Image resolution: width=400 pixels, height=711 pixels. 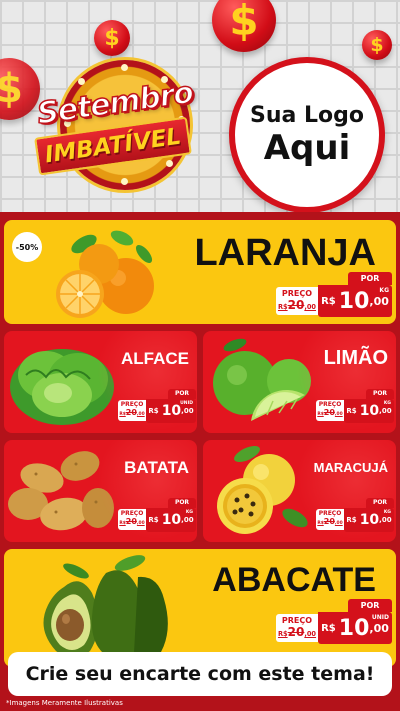 I want to click on product-name-alface: ALFACE, so click(x=155, y=358).